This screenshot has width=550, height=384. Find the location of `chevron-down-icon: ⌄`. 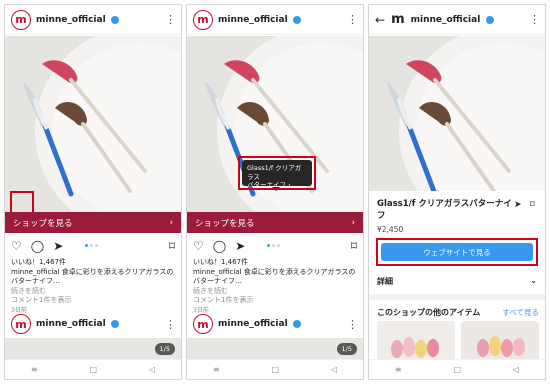

chevron-down-icon: ⌄ is located at coordinates (533, 280).